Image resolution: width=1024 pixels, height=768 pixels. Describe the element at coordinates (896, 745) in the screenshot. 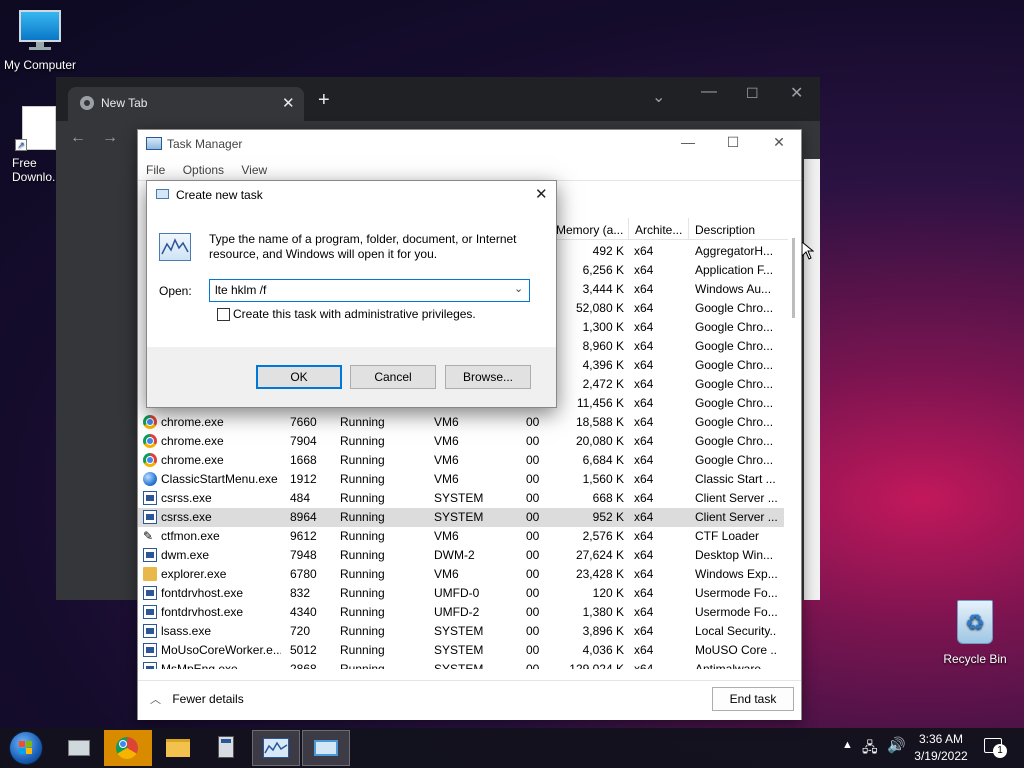

I see `volume-icon: 🔊` at that location.